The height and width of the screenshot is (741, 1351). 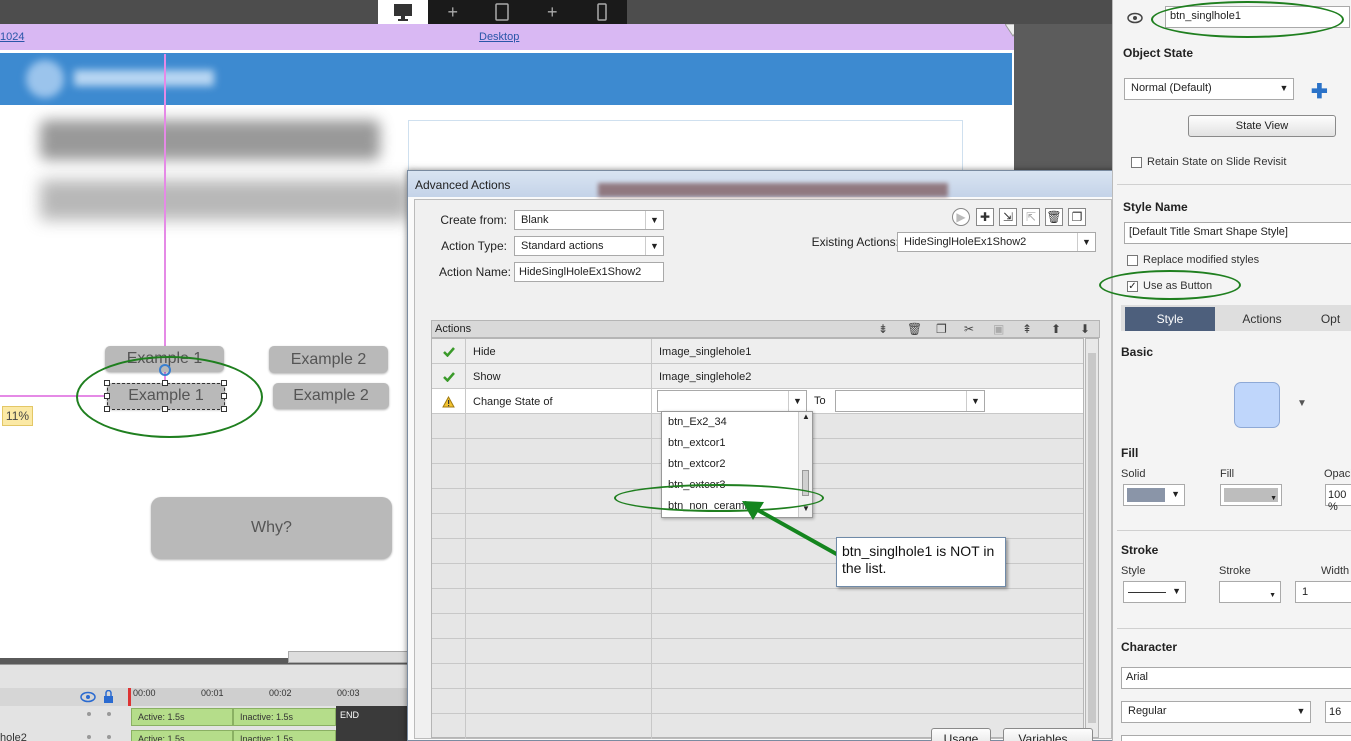 What do you see at coordinates (696, 443) in the screenshot?
I see `list-item: btn_extcor1` at bounding box center [696, 443].